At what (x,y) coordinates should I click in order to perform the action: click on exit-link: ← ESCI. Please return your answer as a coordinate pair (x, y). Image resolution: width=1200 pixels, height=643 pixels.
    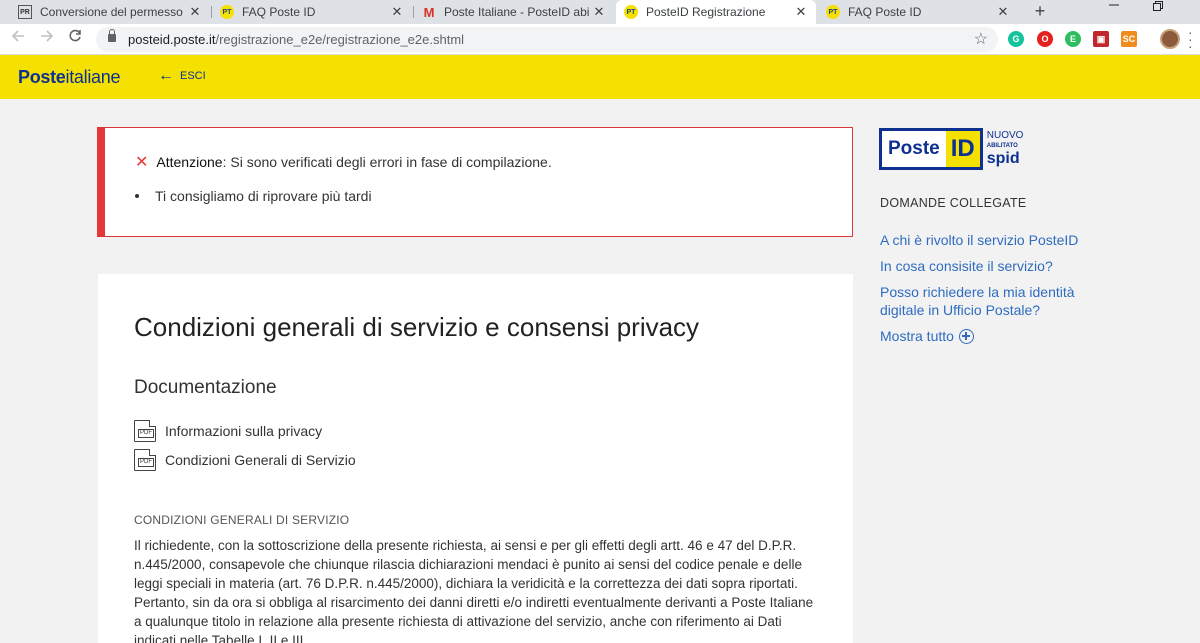
    Looking at the image, I should click on (182, 75).